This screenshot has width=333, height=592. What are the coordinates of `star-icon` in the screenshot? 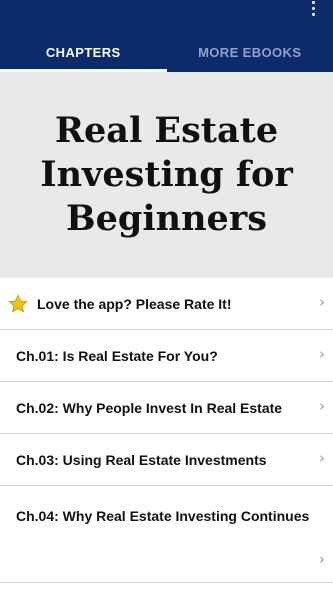 It's located at (18, 303).